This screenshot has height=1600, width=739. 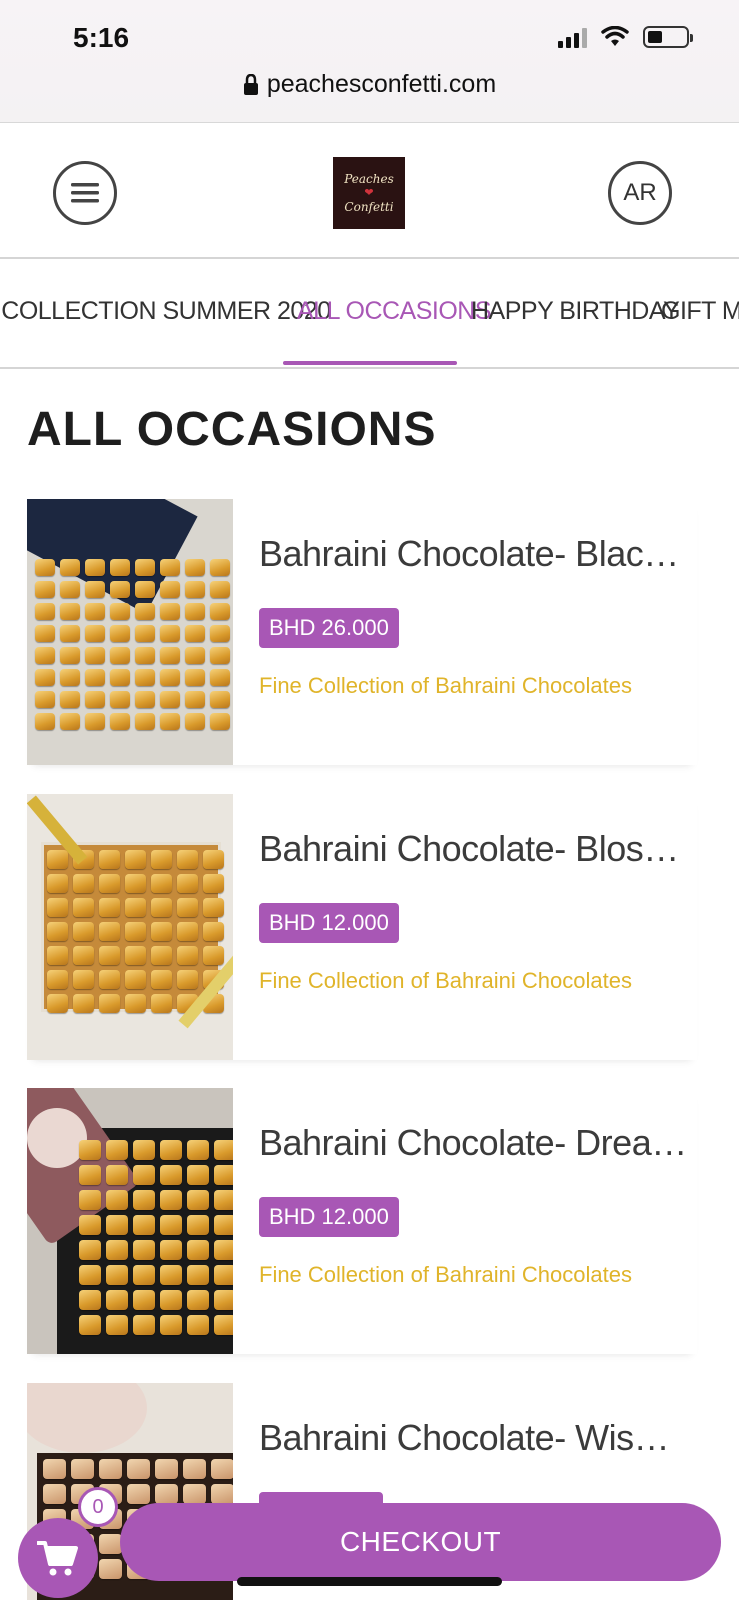 I want to click on hamburger-icon, so click(x=85, y=193).